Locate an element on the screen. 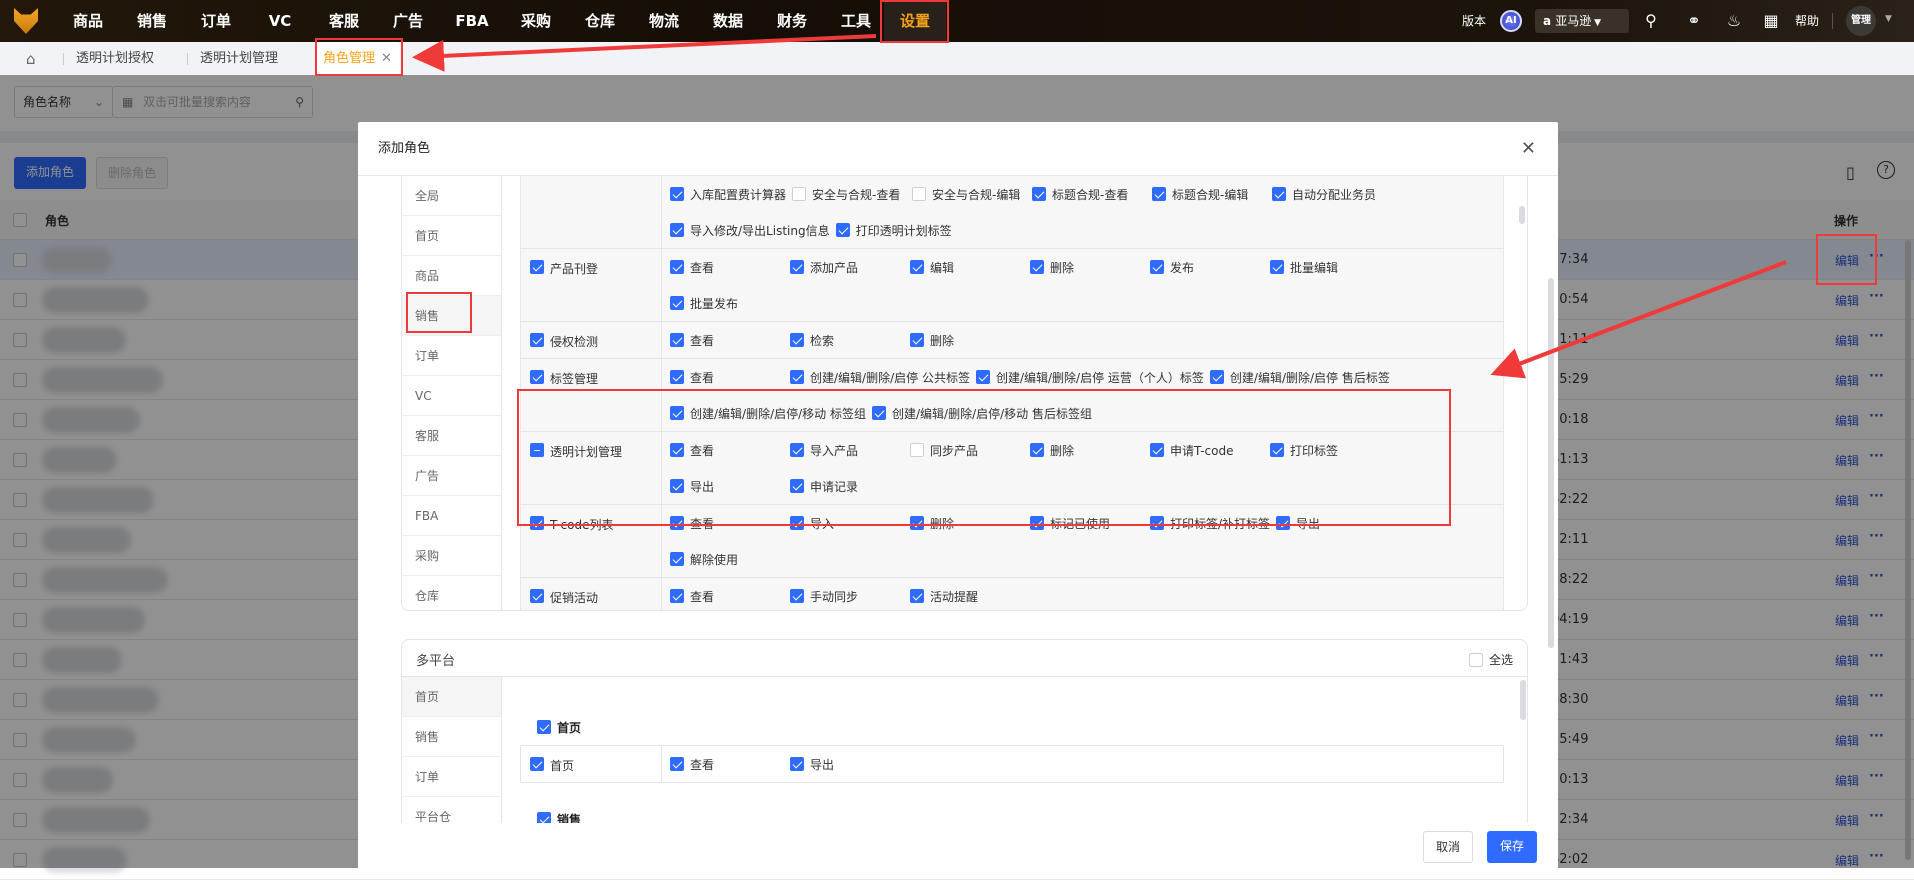  arrow-settings-to-tab is located at coordinates (644, 53).